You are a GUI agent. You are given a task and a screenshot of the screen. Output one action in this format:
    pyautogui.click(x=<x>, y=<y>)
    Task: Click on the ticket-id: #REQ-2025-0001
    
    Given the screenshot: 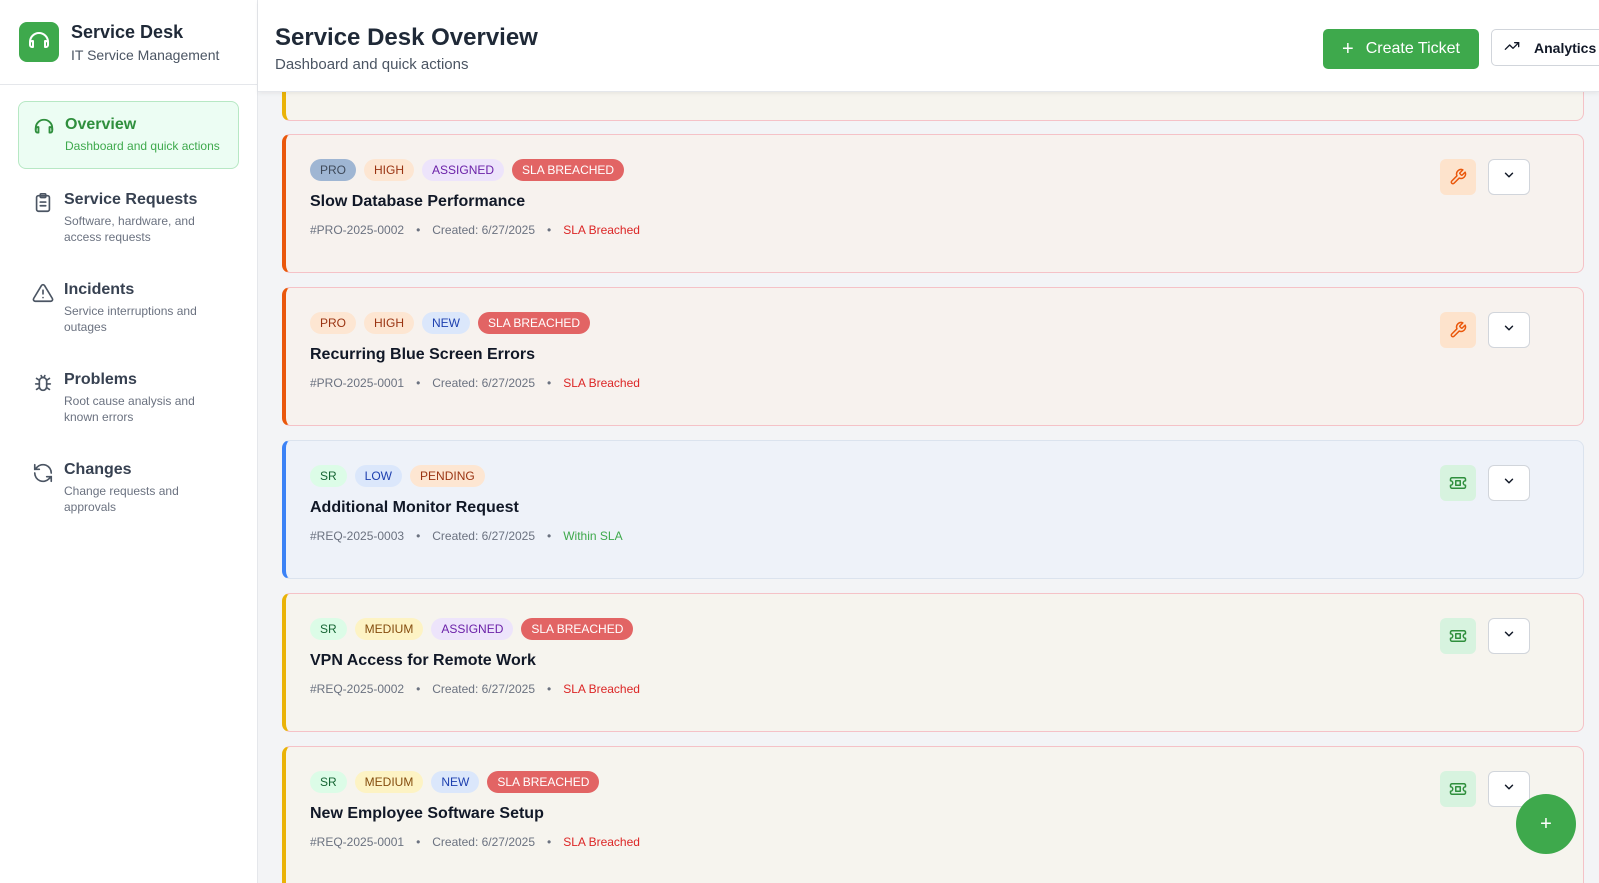 What is the action you would take?
    pyautogui.click(x=357, y=842)
    